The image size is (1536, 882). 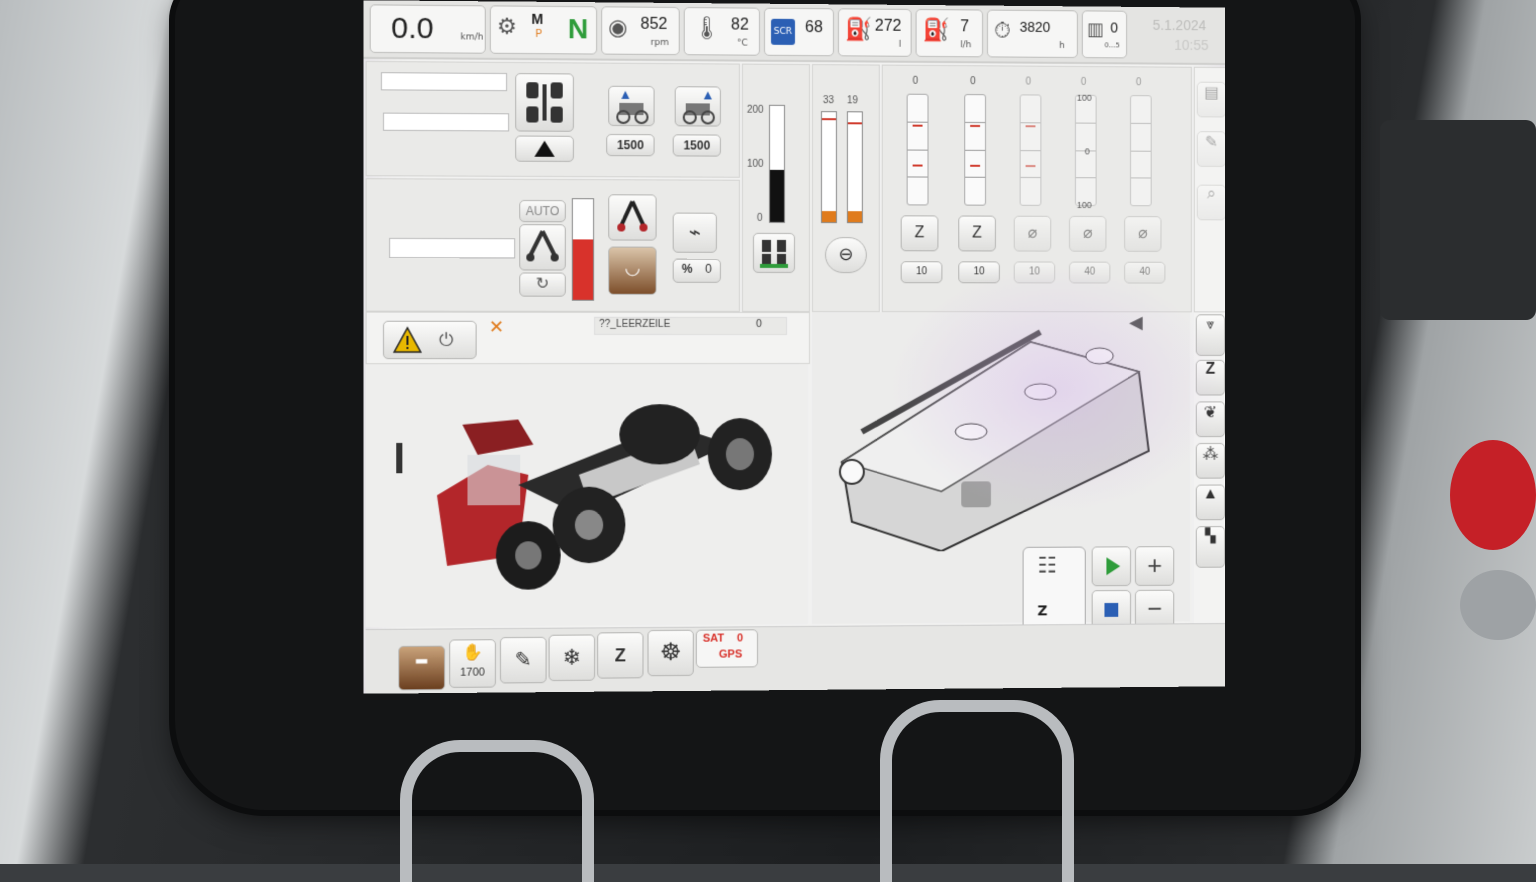 What do you see at coordinates (542, 247) in the screenshot?
I see `hitch-lift-button` at bounding box center [542, 247].